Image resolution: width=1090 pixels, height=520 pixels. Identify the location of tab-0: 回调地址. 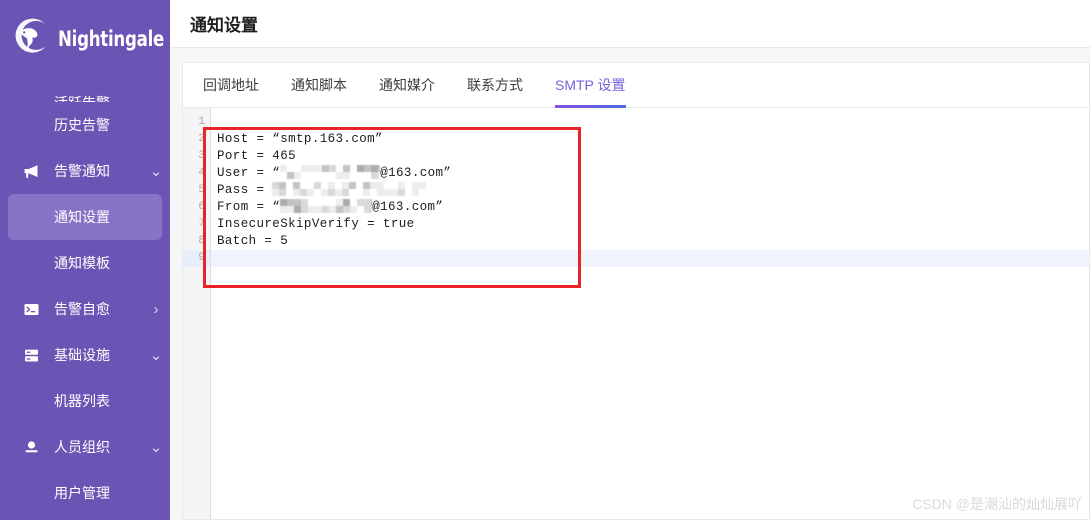
(231, 85).